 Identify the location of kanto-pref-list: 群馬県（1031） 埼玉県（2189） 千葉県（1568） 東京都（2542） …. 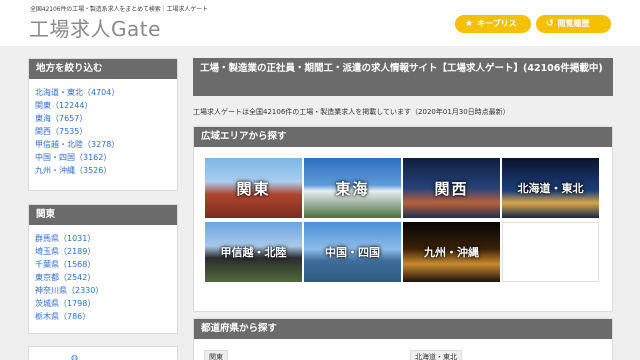
(103, 274).